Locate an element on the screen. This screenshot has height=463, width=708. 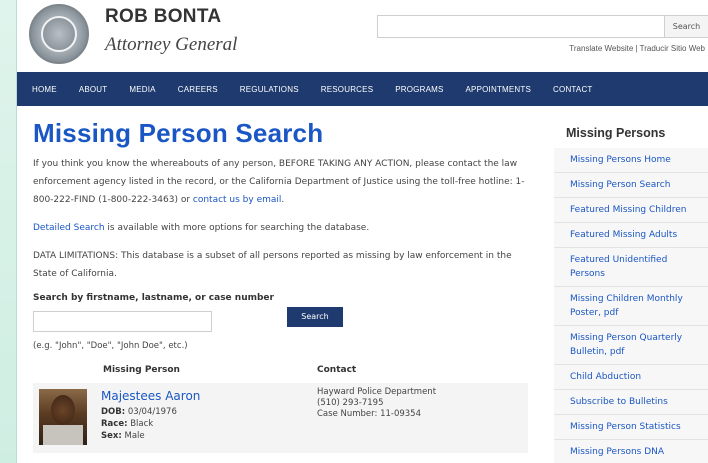
page-title: Missing Person Search is located at coordinates (178, 133).